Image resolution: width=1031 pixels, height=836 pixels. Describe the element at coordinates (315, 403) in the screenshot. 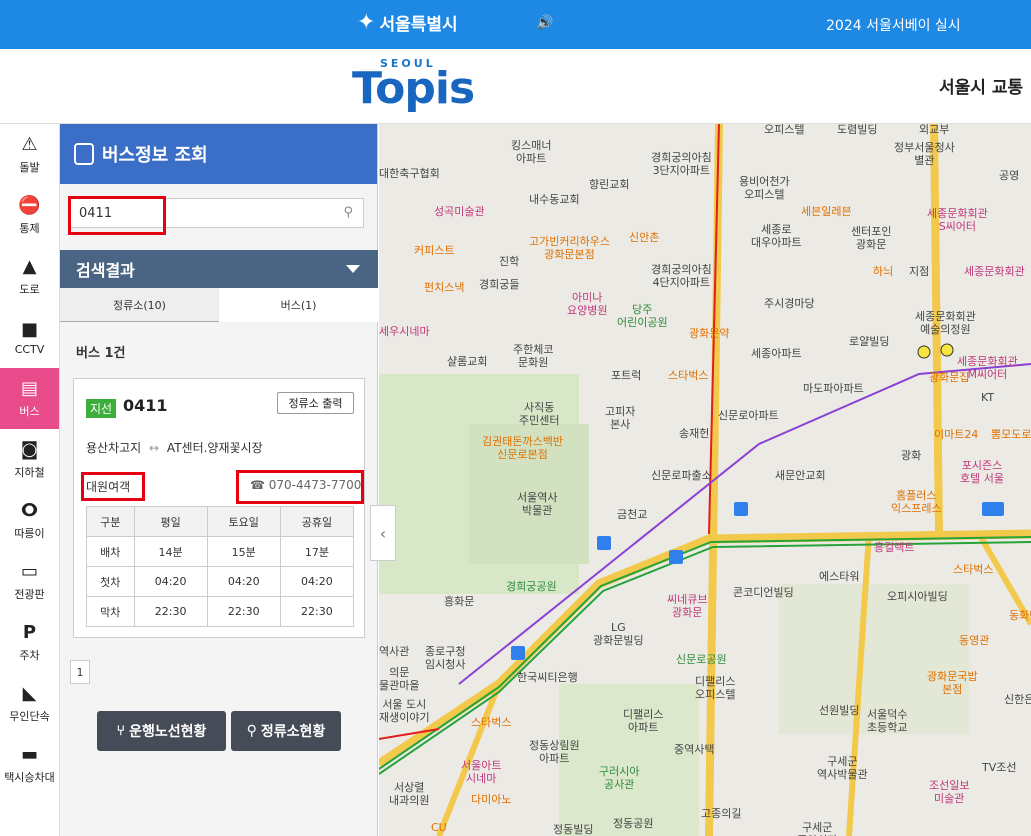

I see `stop-print-button: 정류소 출력` at that location.